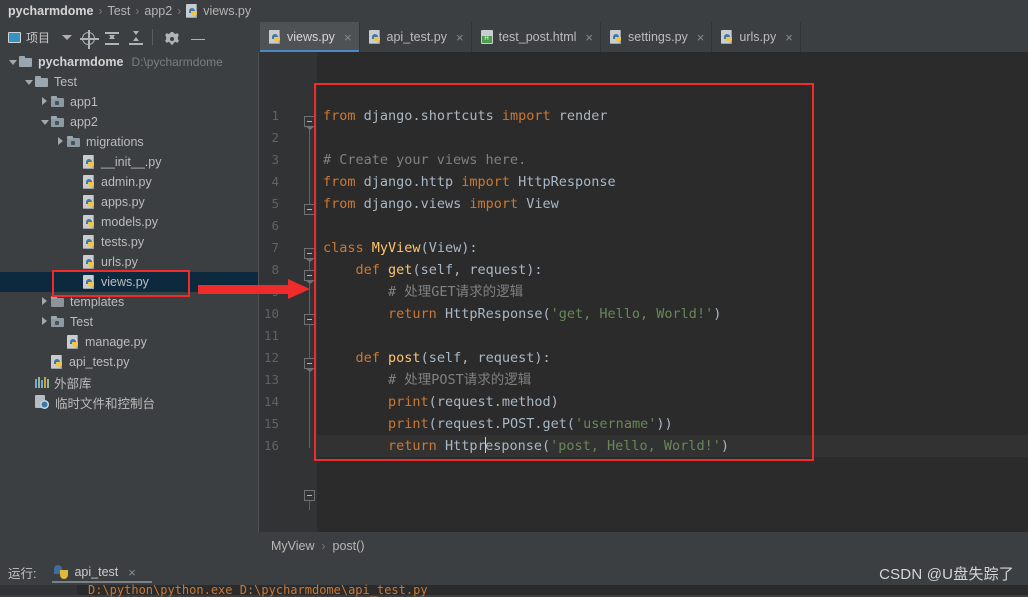 The image size is (1028, 597). Describe the element at coordinates (129, 282) in the screenshot. I see `tree-item-viewspy: views.py` at that location.